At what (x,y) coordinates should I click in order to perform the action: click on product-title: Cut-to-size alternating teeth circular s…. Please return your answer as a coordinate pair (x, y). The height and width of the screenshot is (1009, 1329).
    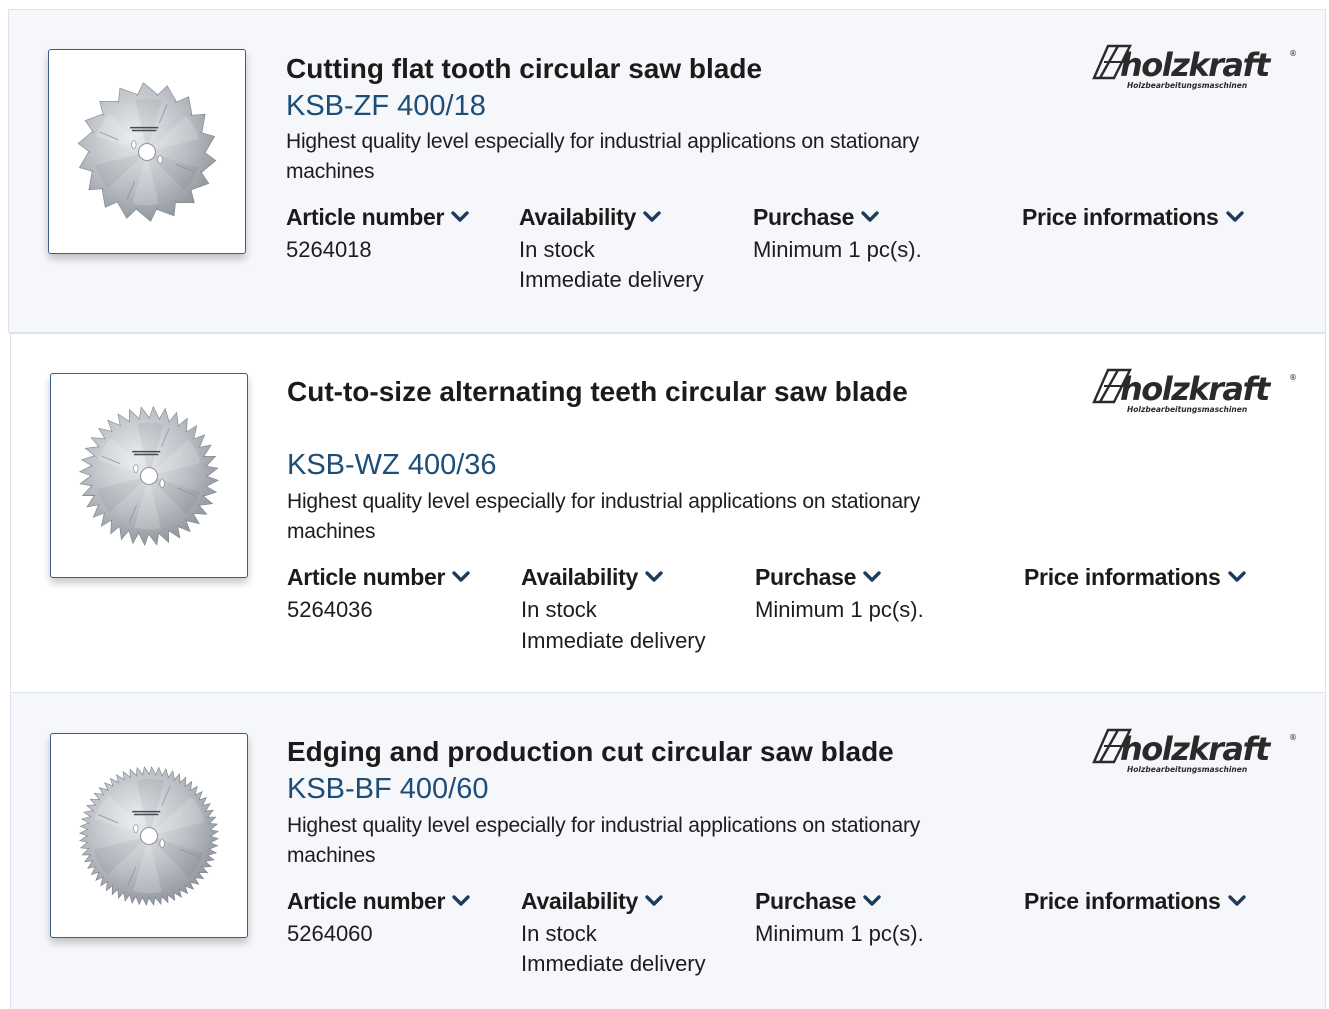
    Looking at the image, I should click on (607, 391).